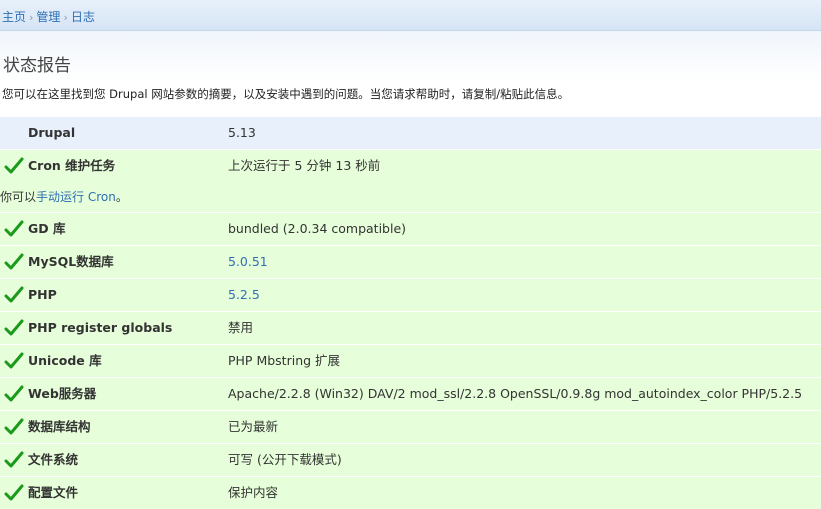 This screenshot has height=509, width=821. I want to click on breadcrumb-home-link: 主页, so click(14, 17).